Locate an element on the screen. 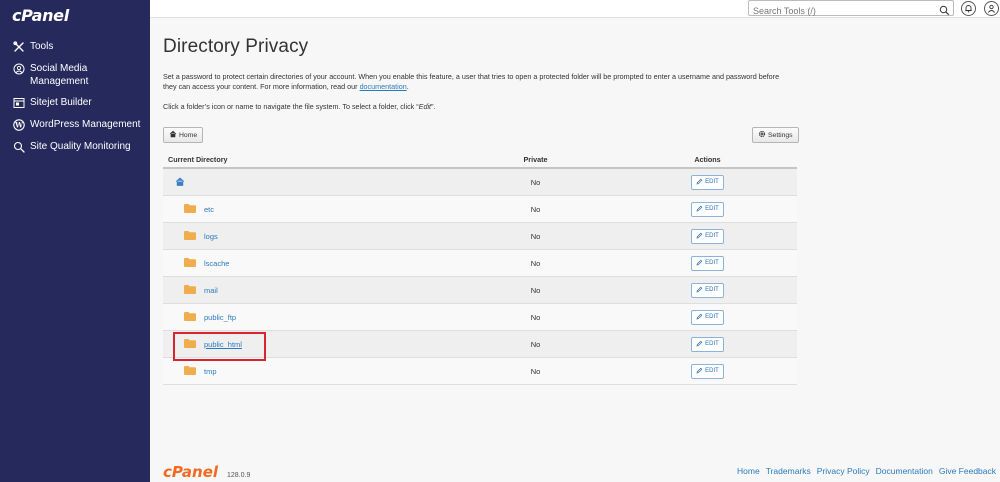 This screenshot has width=1000, height=482. notifications-button is located at coordinates (968, 8).